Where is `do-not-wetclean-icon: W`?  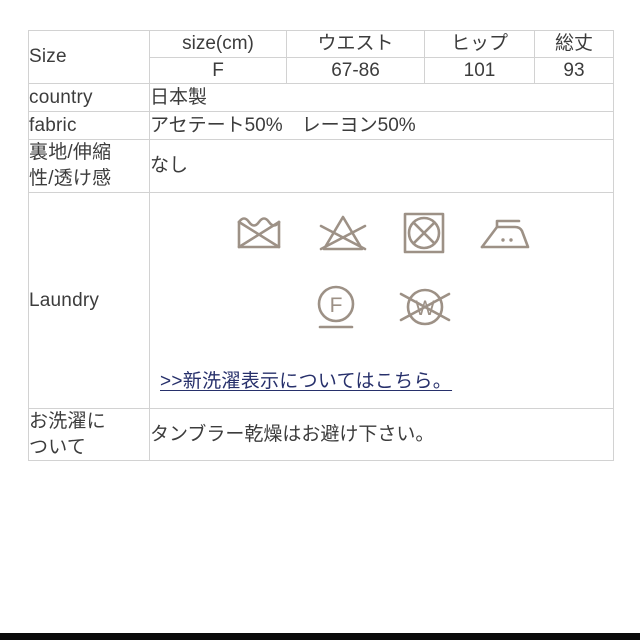
do-not-wetclean-icon: W is located at coordinates (424, 306).